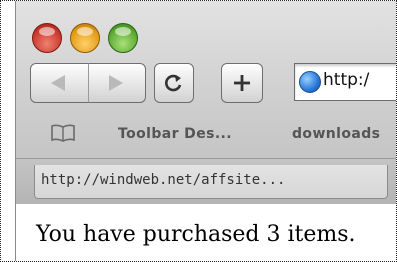 This screenshot has height=262, width=397. I want to click on reload-button, so click(174, 83).